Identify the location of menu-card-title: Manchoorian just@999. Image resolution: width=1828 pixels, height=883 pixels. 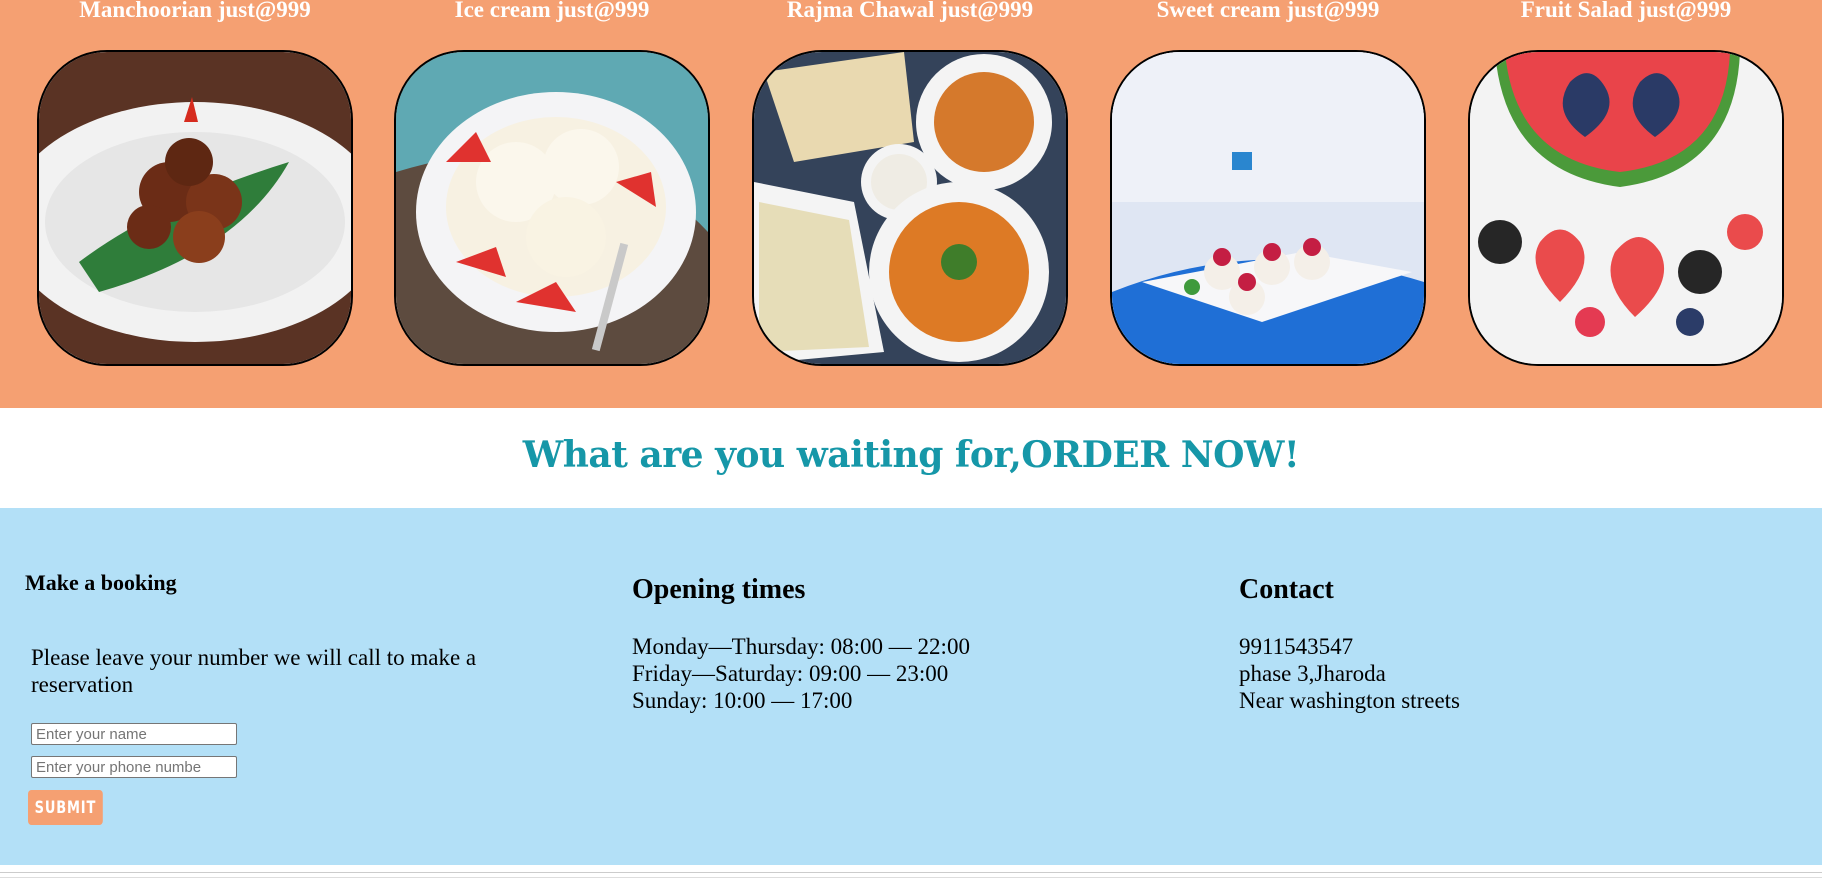
(195, 11).